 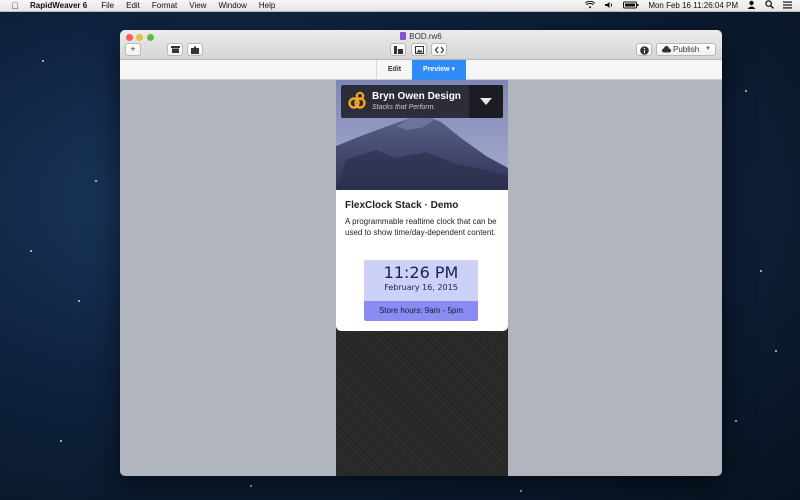 I want to click on window-titlebar: BOD.rw6 + Publish ▼, so click(x=421, y=45).